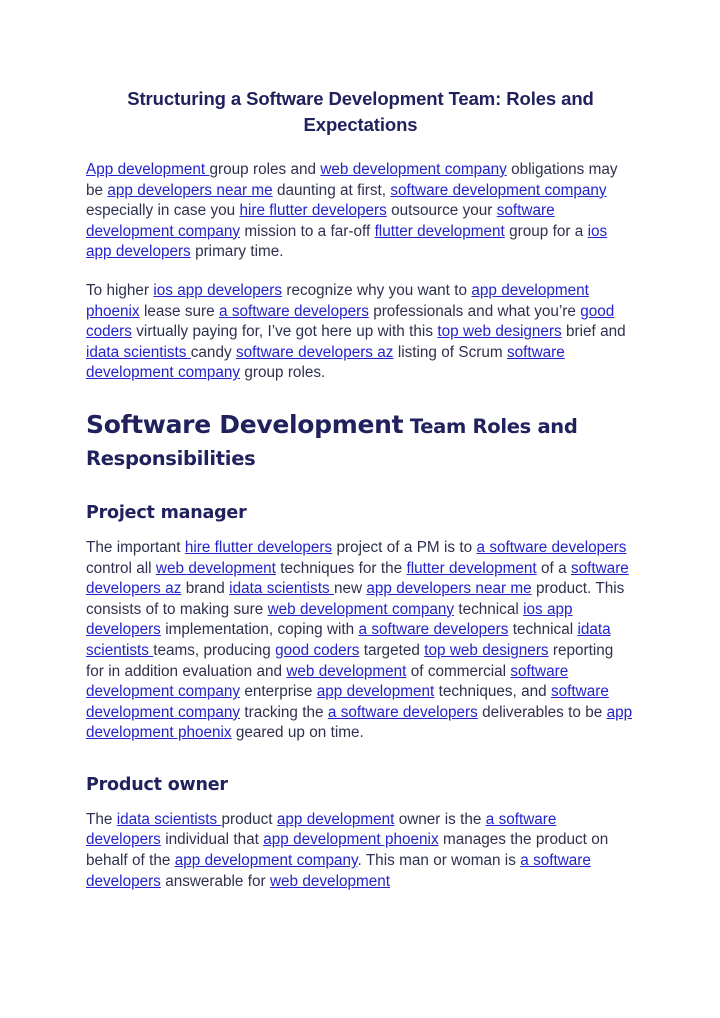  Describe the element at coordinates (404, 547) in the screenshot. I see `inline-text: project of a PM is to` at that location.